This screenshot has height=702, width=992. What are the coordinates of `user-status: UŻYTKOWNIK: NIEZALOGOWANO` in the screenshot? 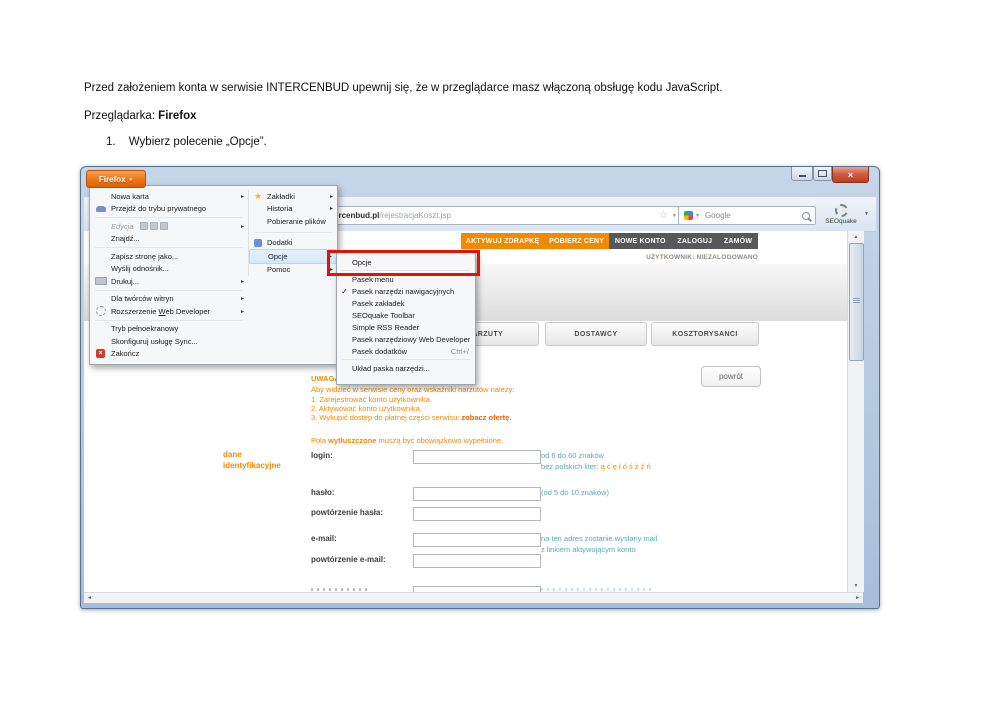 It's located at (702, 257).